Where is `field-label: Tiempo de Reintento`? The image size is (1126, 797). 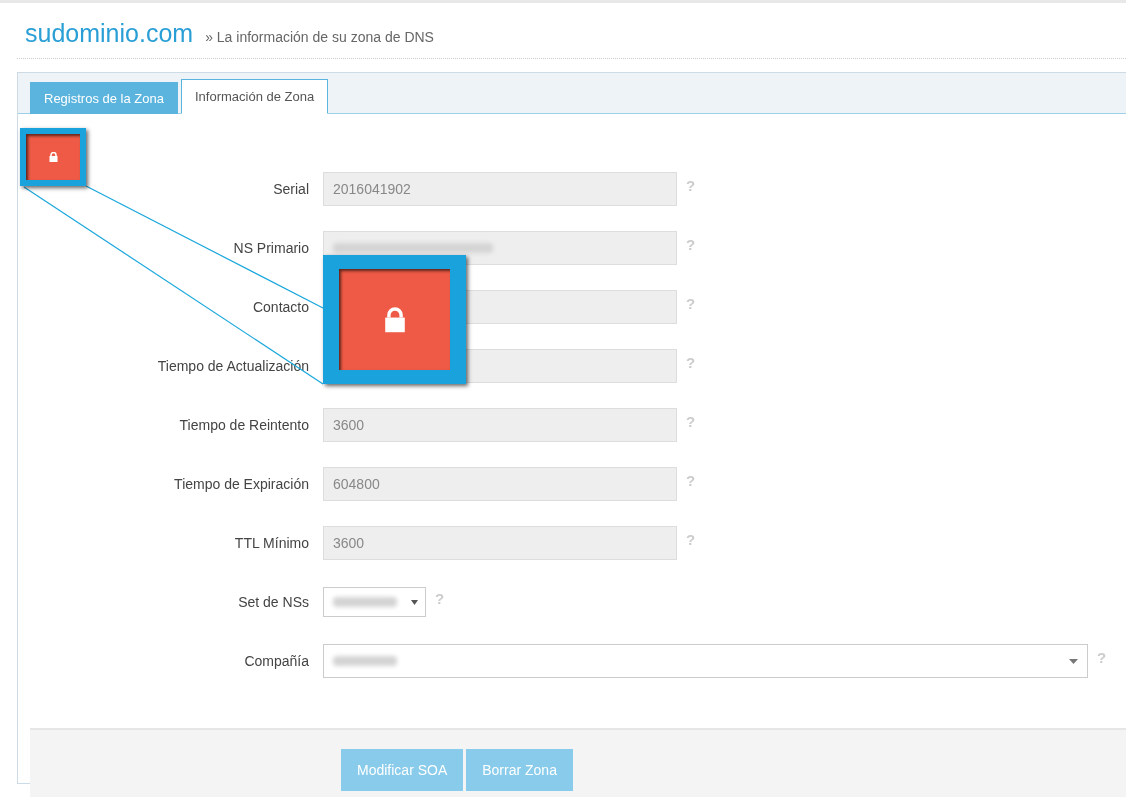
field-label: Tiempo de Reintento is located at coordinates (244, 425).